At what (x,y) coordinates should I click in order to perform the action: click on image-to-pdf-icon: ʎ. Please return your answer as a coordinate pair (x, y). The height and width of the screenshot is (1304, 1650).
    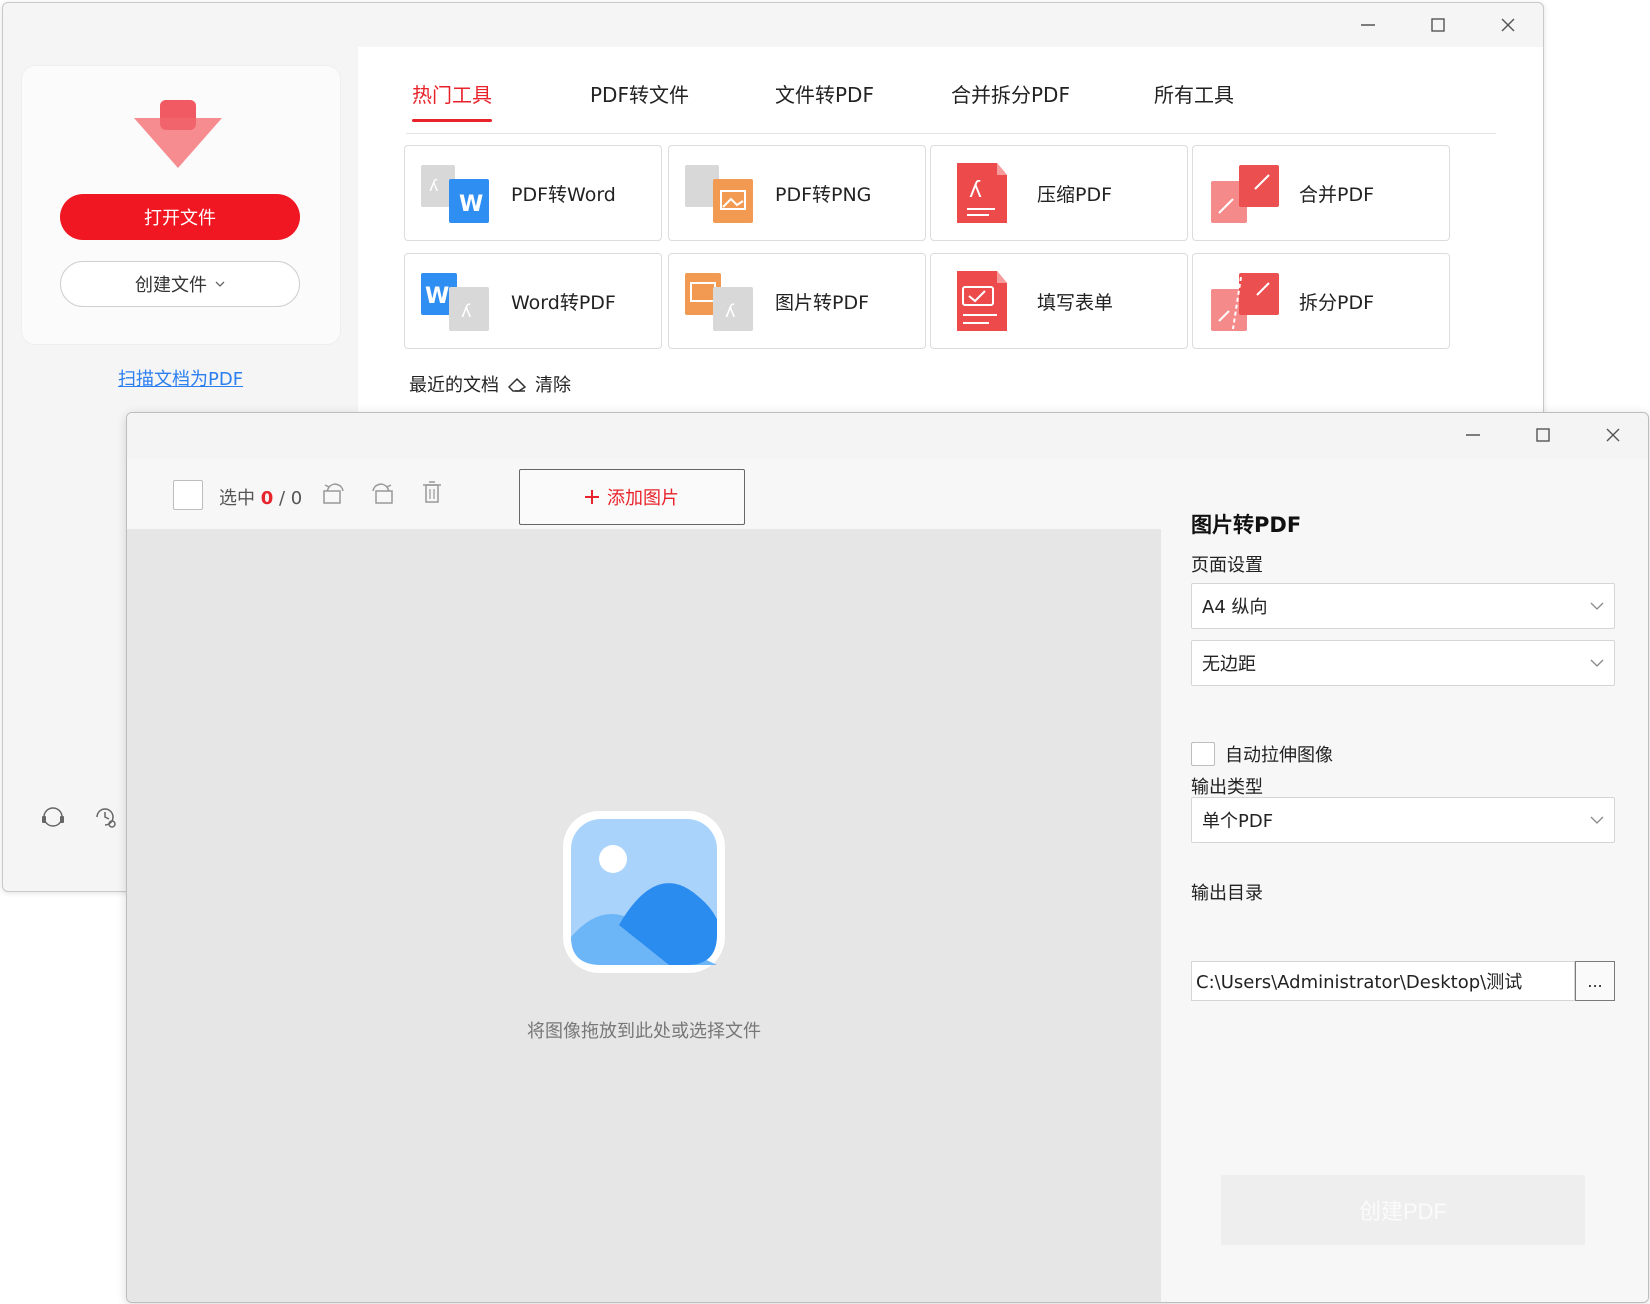
    Looking at the image, I should click on (719, 302).